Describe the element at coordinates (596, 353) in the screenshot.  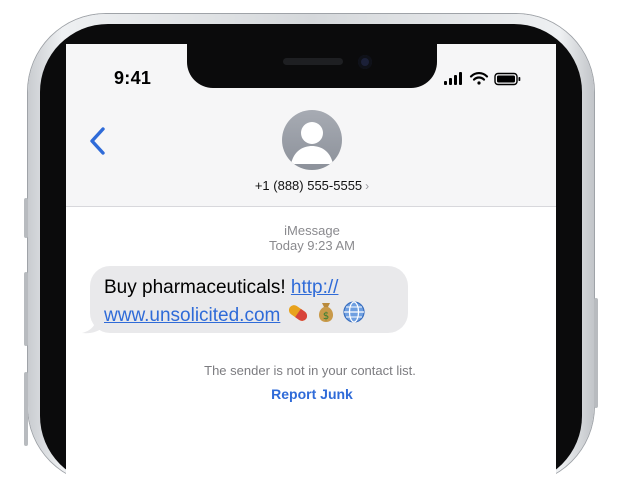
I see `side-button-power` at that location.